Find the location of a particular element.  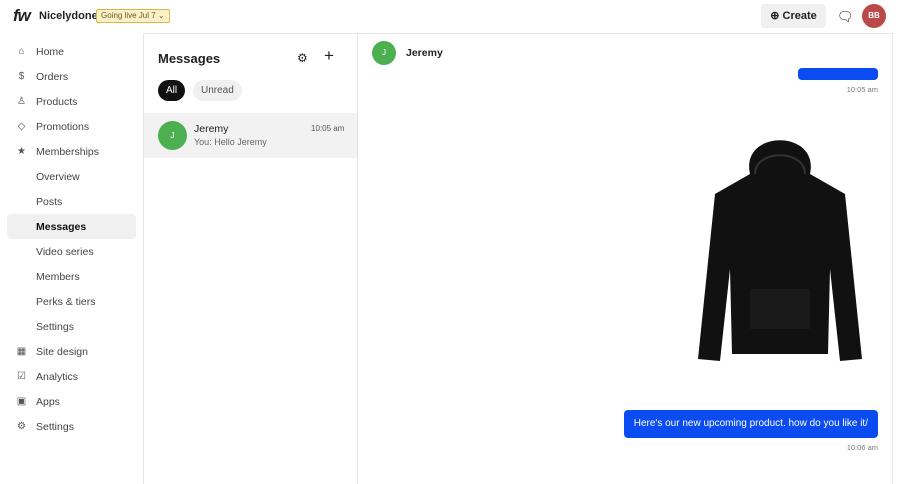

sidebar-item-memberships: ★ Memberships is located at coordinates (71, 151).